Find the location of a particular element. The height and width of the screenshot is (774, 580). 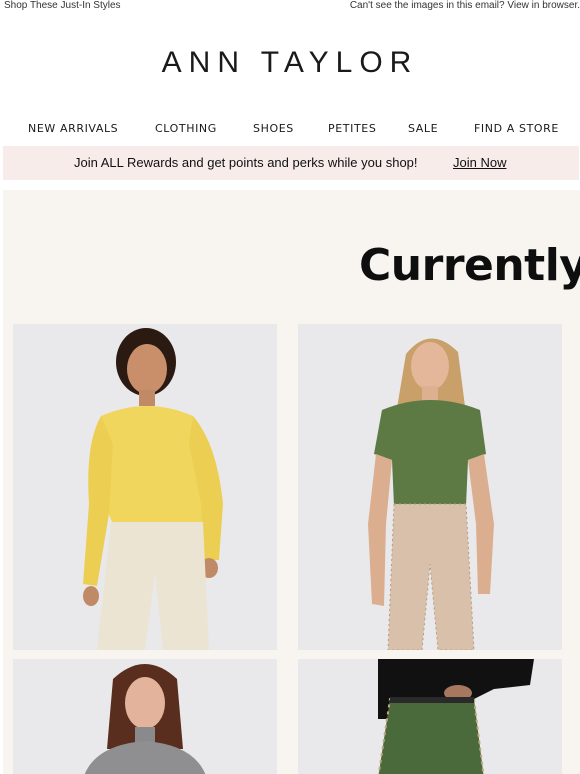

brand-logo: ANN TAYLOR is located at coordinates (290, 63).